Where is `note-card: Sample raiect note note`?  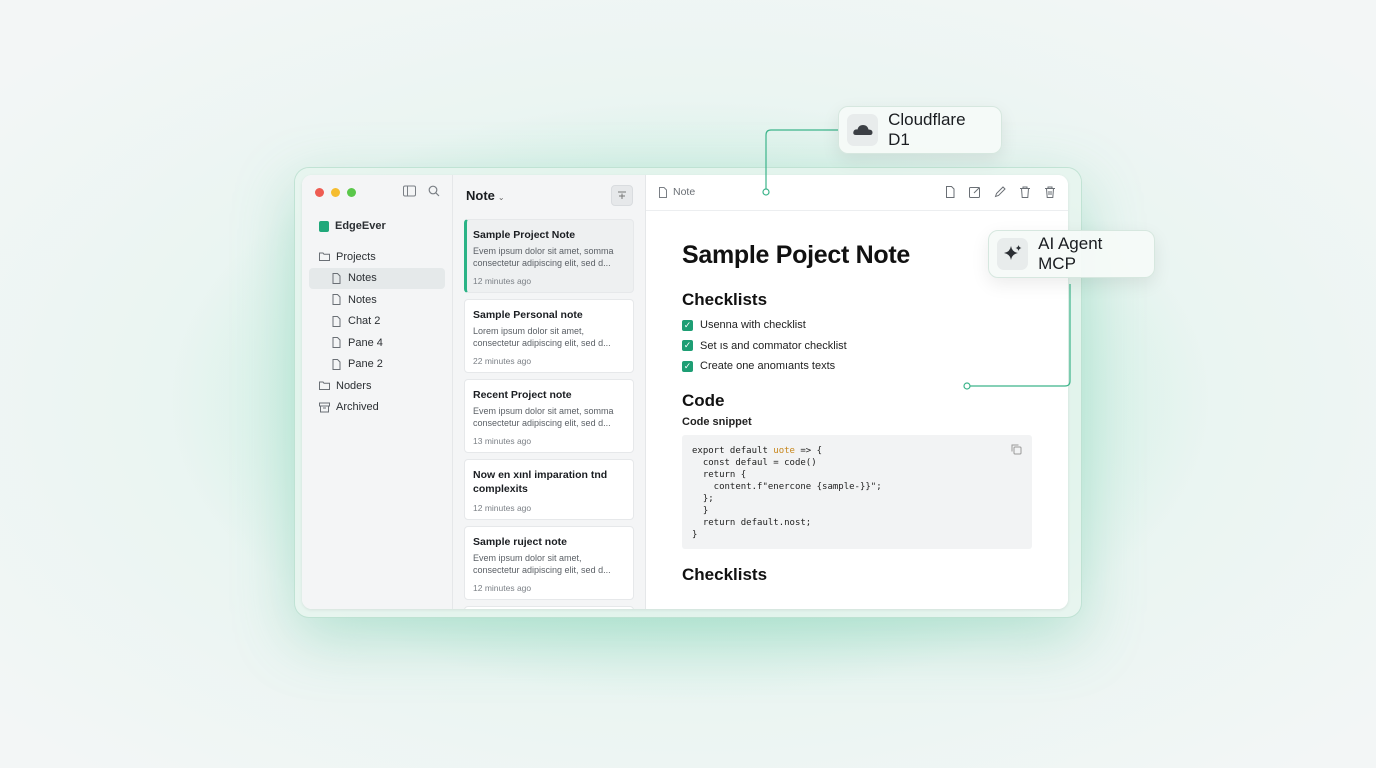 note-card: Sample raiect note note is located at coordinates (549, 607).